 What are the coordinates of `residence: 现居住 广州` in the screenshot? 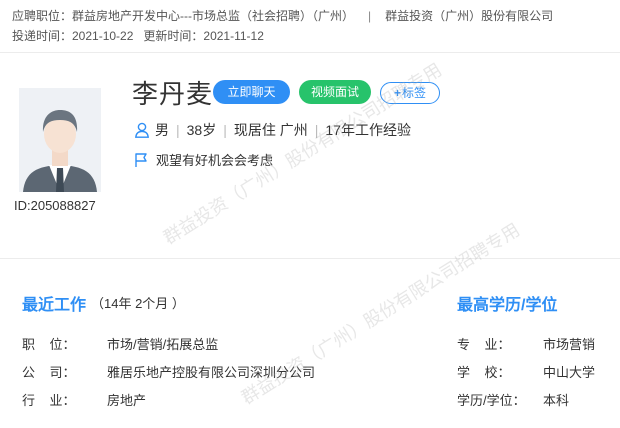 It's located at (270, 130).